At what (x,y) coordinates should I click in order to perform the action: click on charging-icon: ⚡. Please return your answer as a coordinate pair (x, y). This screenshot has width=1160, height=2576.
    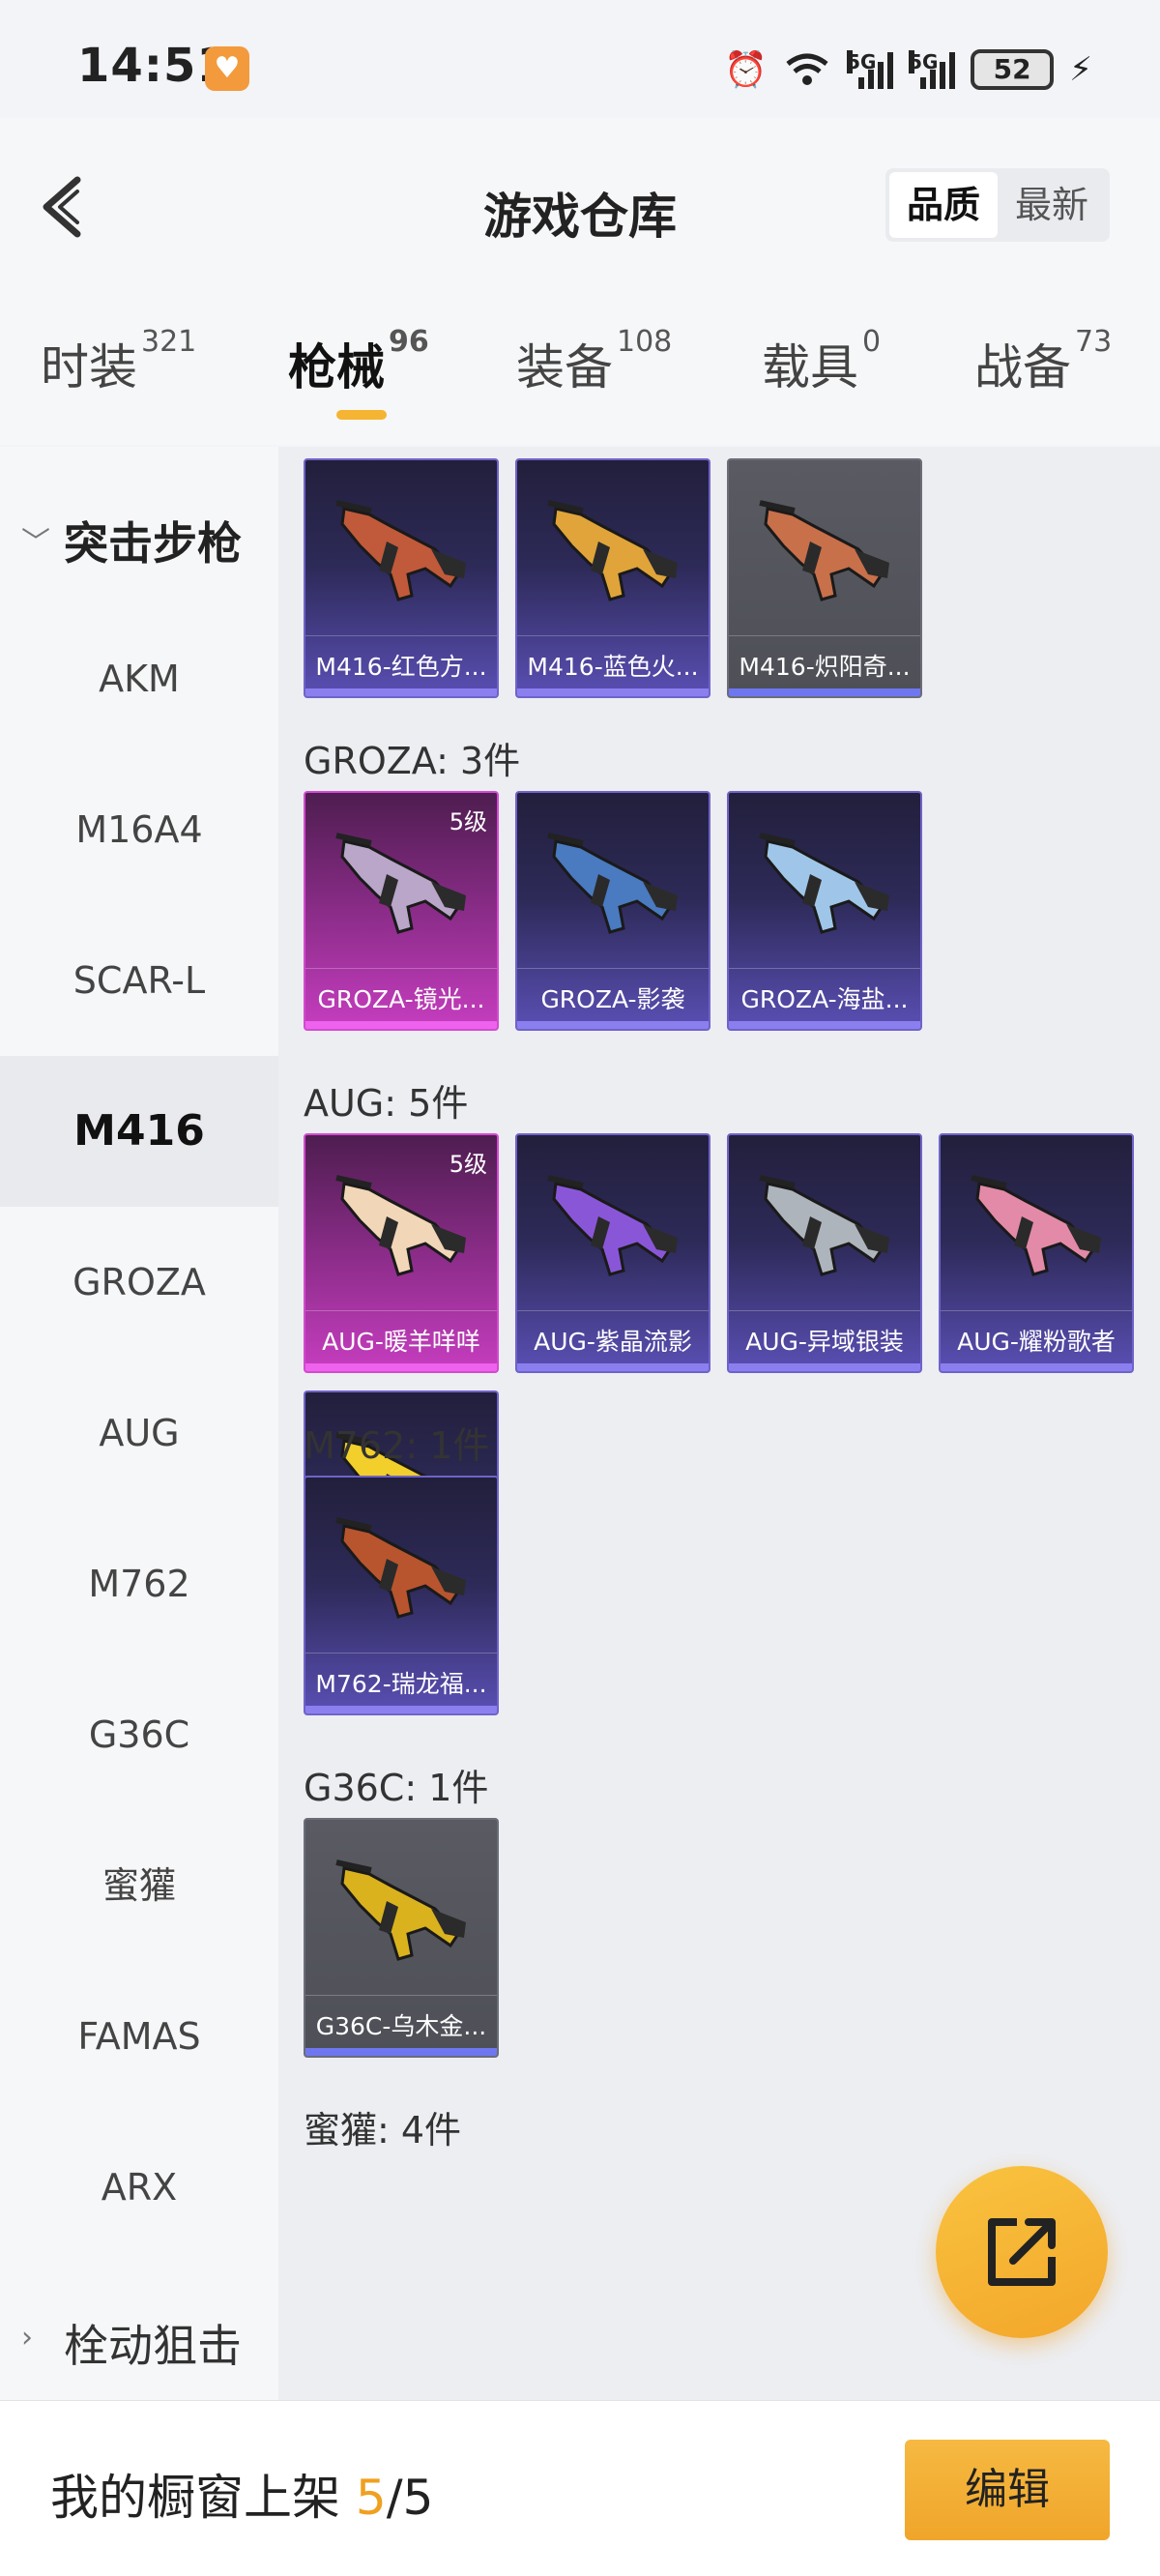
    Looking at the image, I should click on (1081, 69).